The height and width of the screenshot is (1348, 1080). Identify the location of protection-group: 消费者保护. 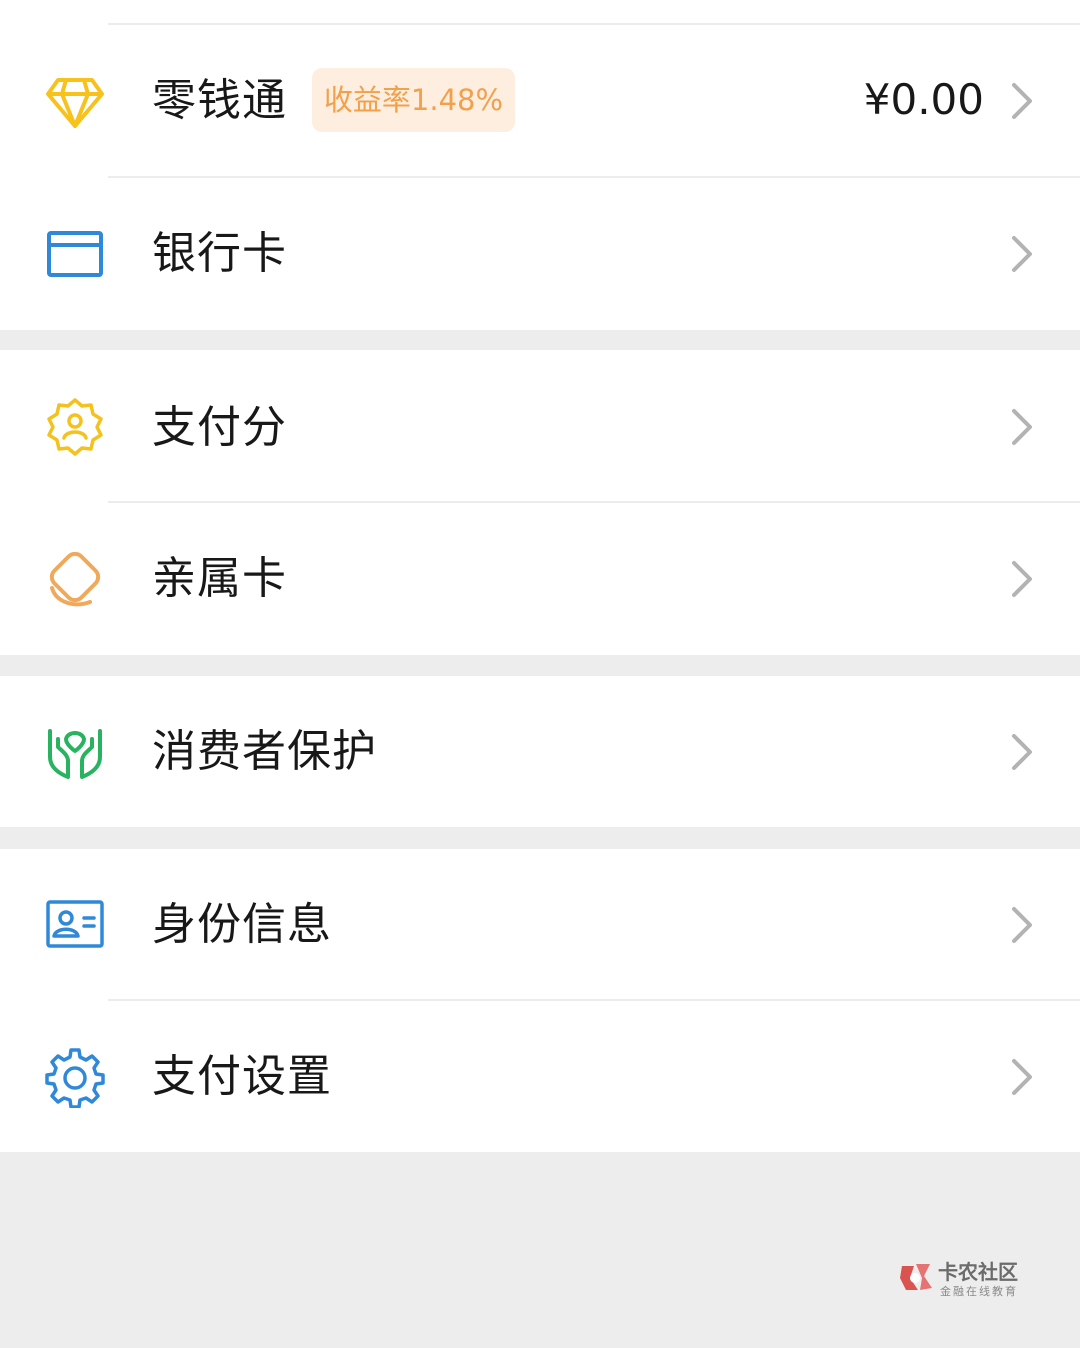
(540, 751).